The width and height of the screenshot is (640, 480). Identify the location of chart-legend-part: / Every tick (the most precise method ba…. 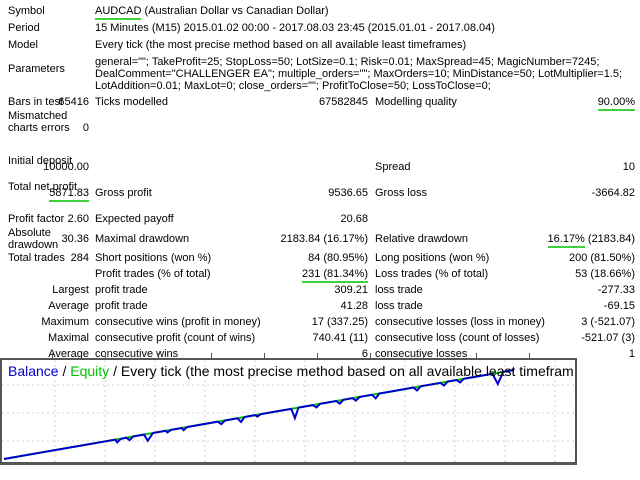
(341, 371).